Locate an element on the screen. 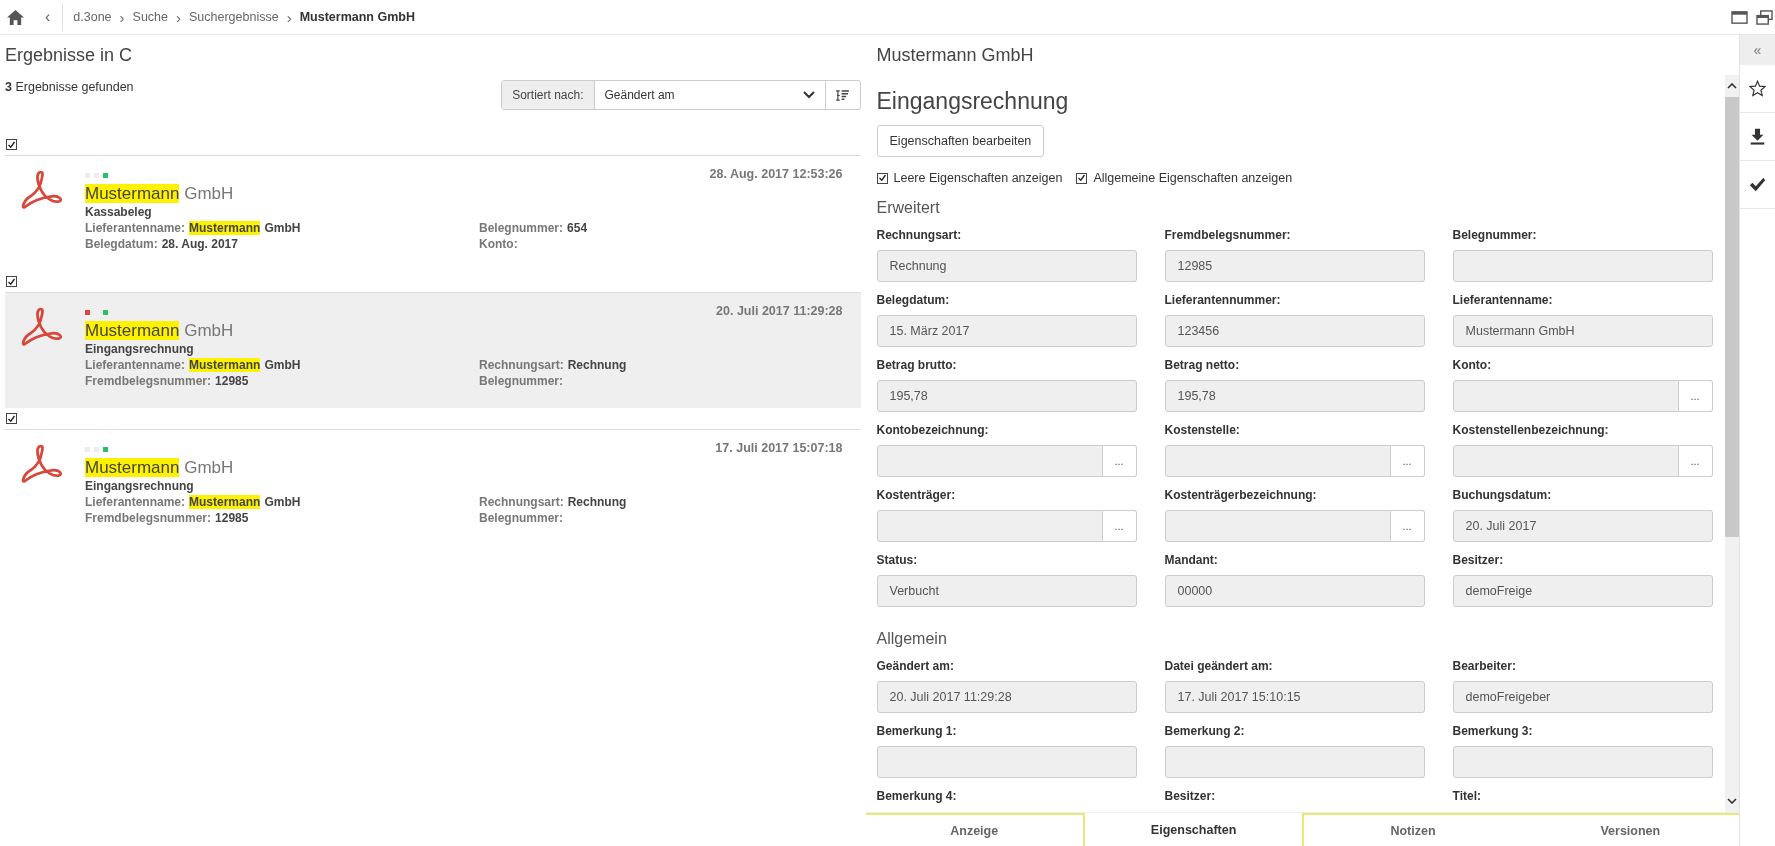 The width and height of the screenshot is (1775, 846). input-field: 17. Juli 2017 15:10:15 is located at coordinates (1294, 697).